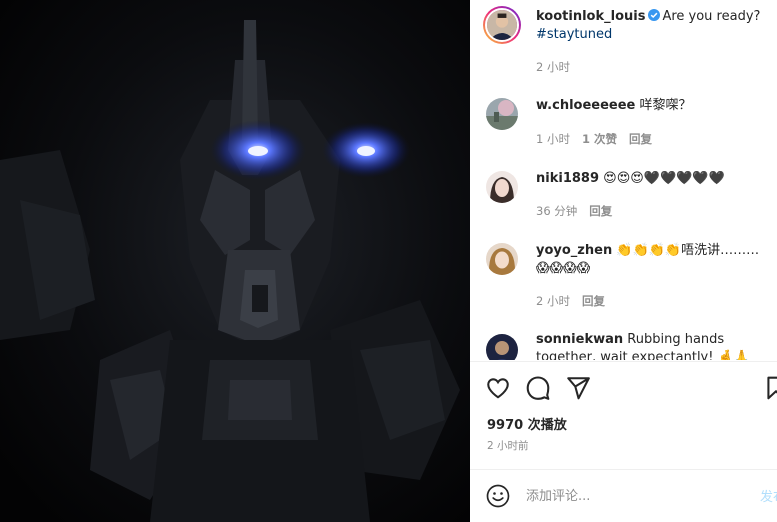 This screenshot has width=777, height=522. What do you see at coordinates (665, 105) in the screenshot?
I see `comment-text: 咩黎㗎？` at bounding box center [665, 105].